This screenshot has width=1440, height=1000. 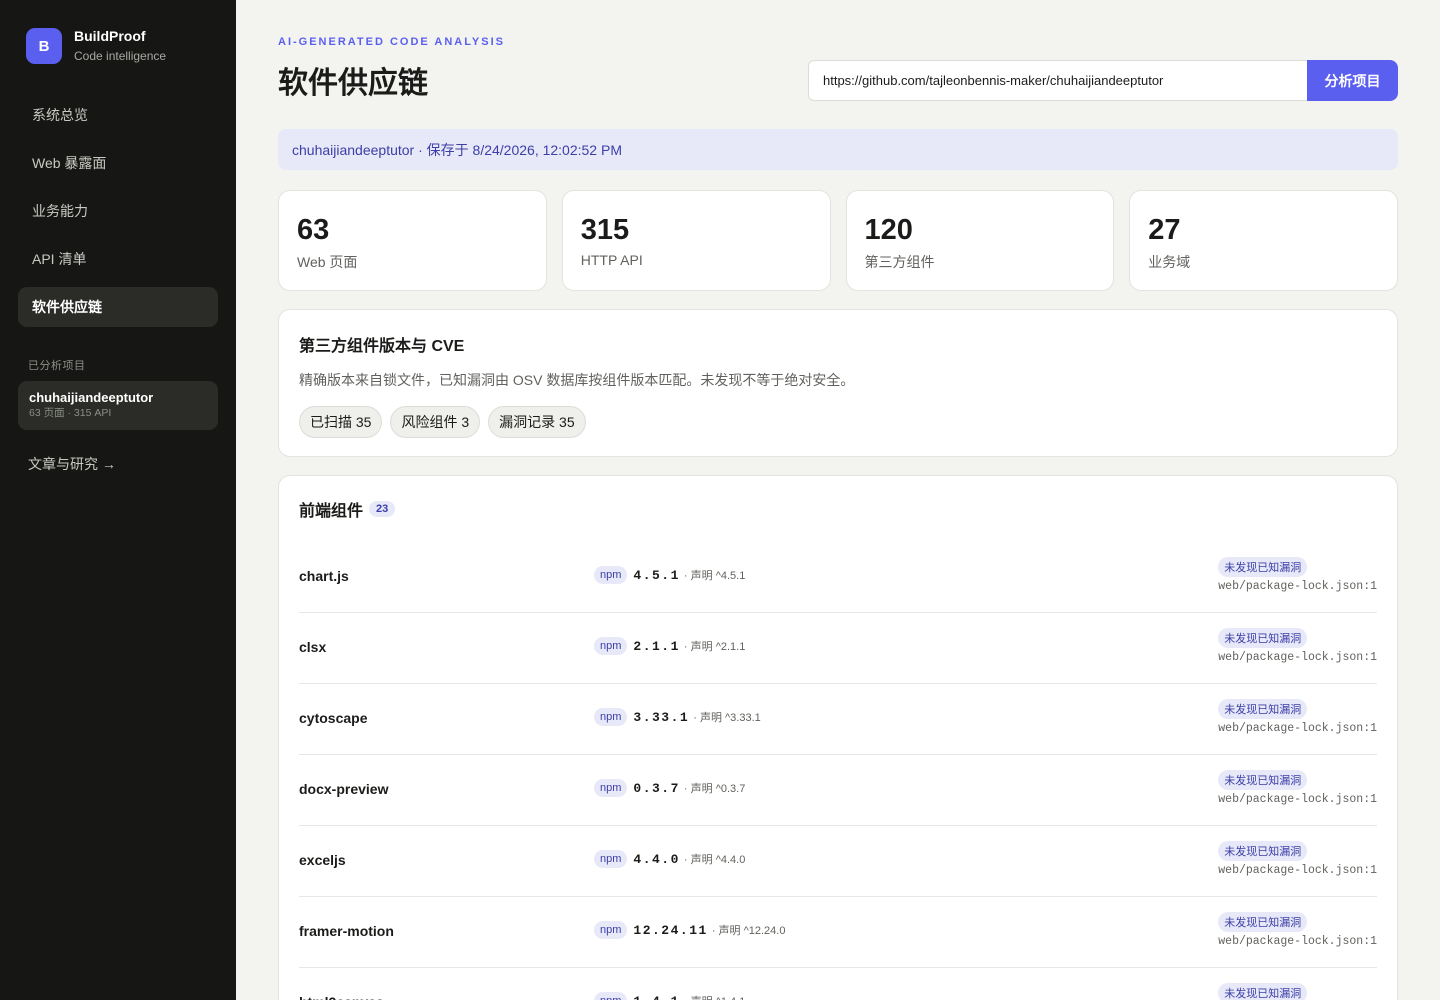 I want to click on resolved-version: 0.3.7, so click(x=656, y=788).